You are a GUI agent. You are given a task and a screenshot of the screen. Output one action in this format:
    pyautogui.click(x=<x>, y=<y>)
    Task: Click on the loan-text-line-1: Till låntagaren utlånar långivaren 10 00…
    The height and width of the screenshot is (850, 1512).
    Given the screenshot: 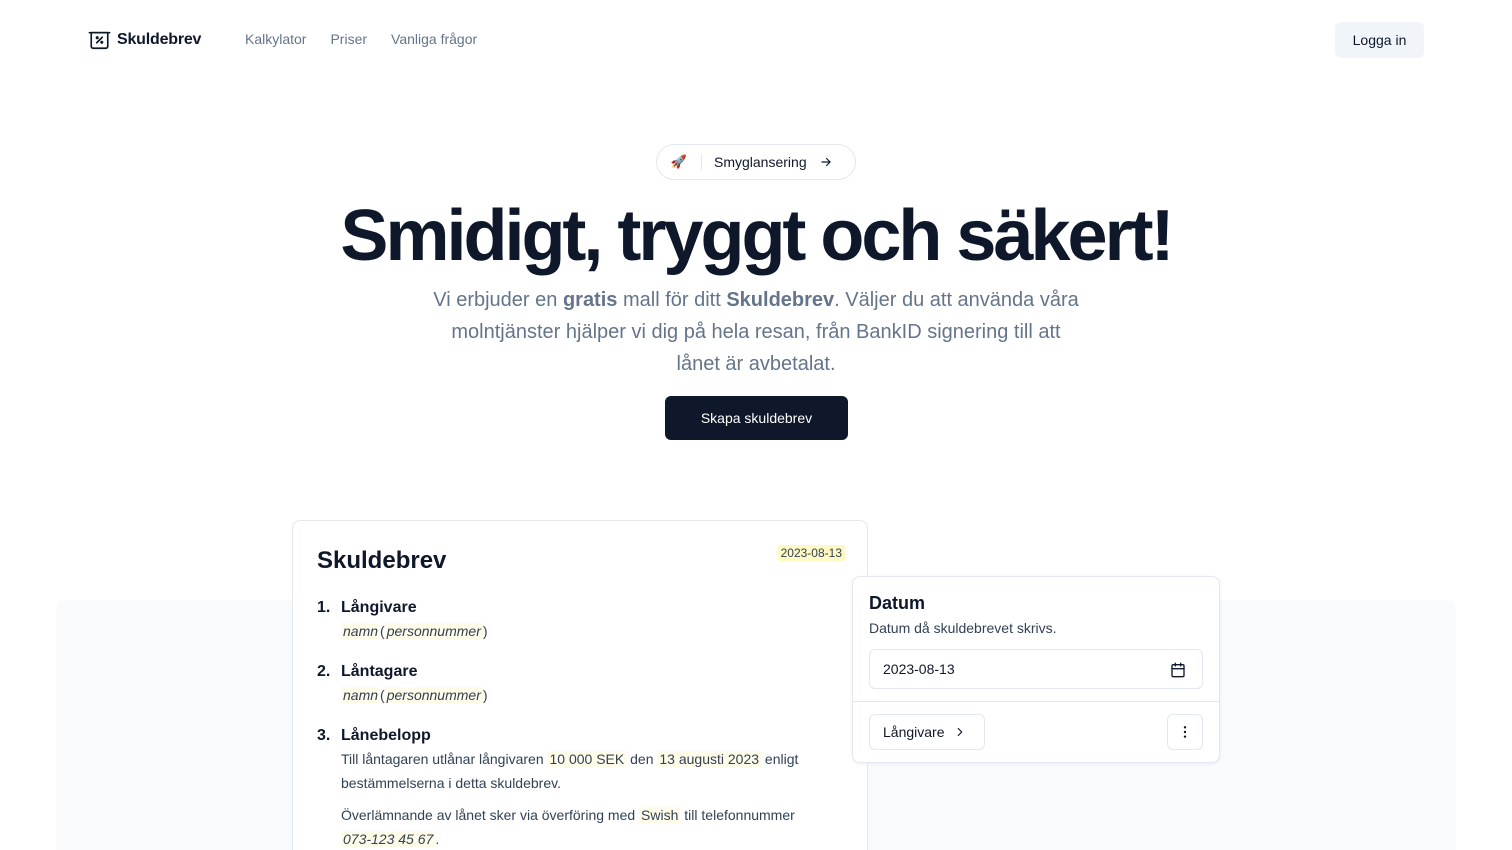 What is the action you would take?
    pyautogui.click(x=570, y=759)
    